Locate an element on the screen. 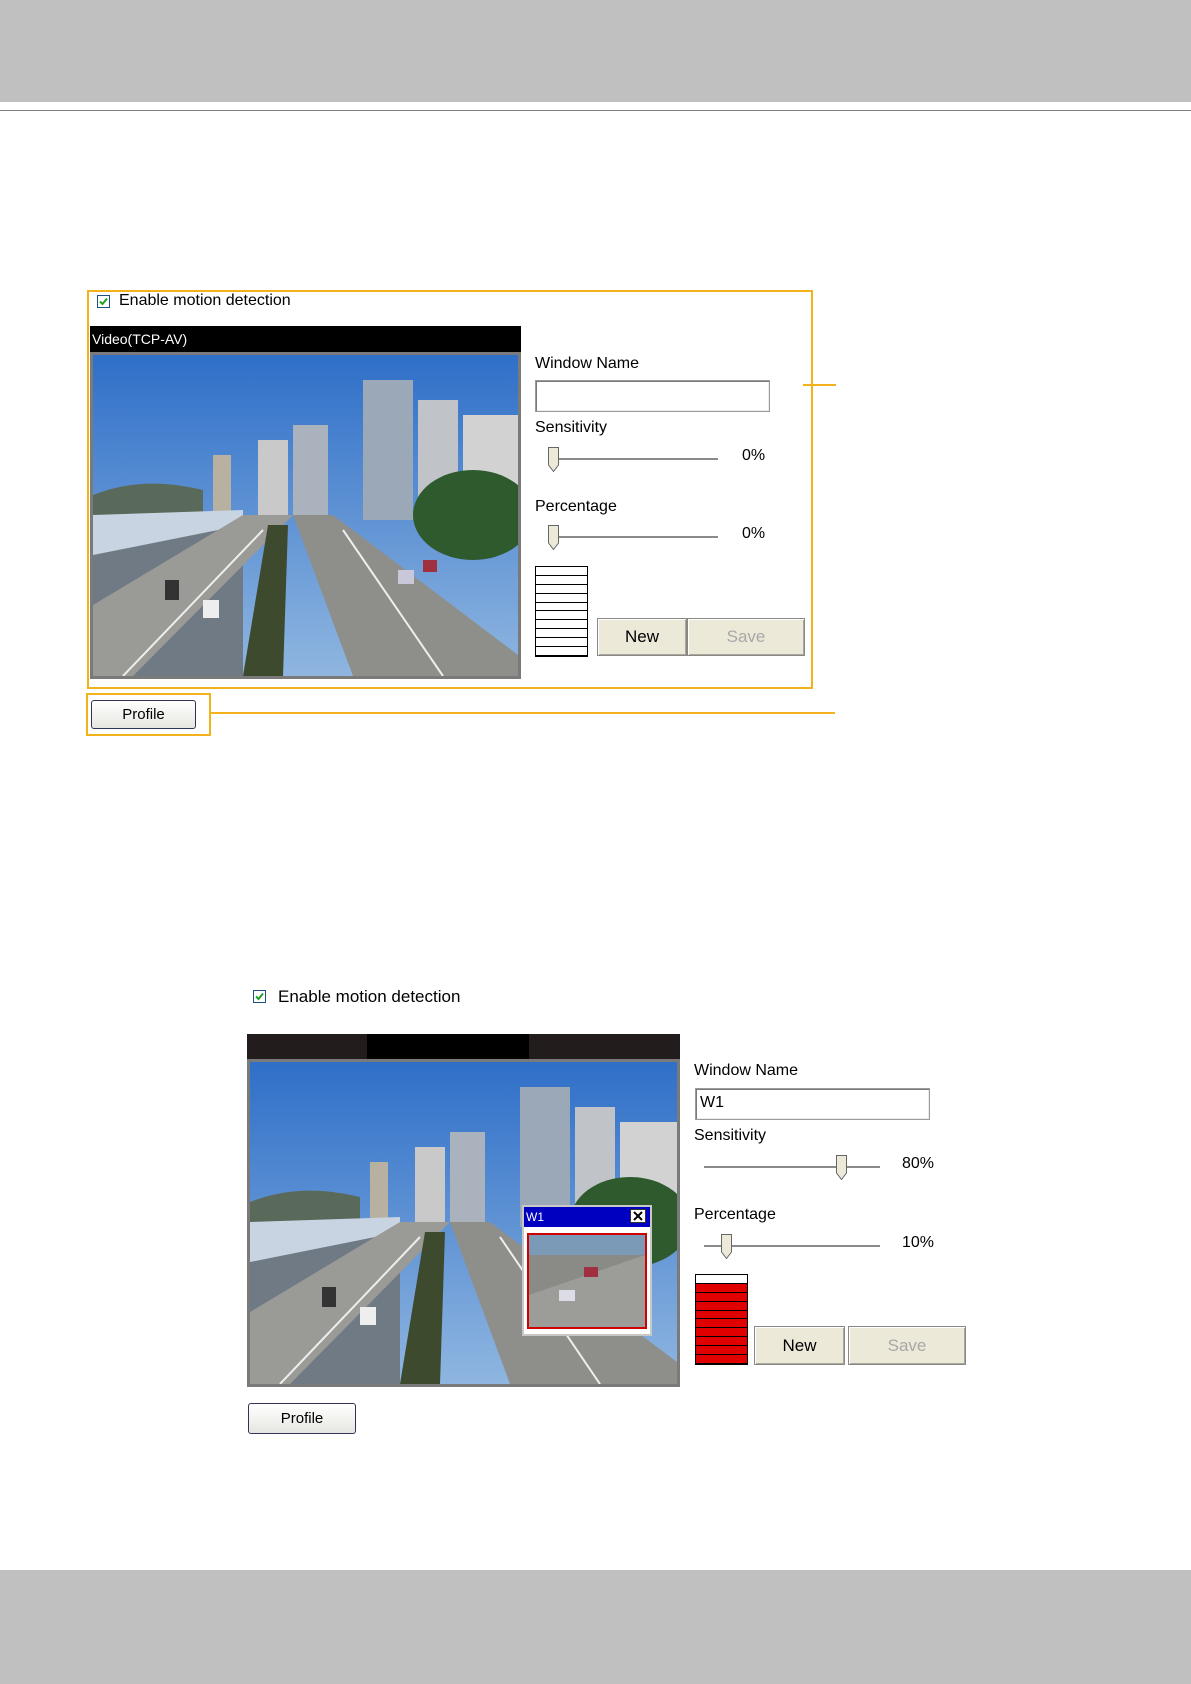 This screenshot has width=1191, height=1684. percentage-value: 10% is located at coordinates (918, 1242).